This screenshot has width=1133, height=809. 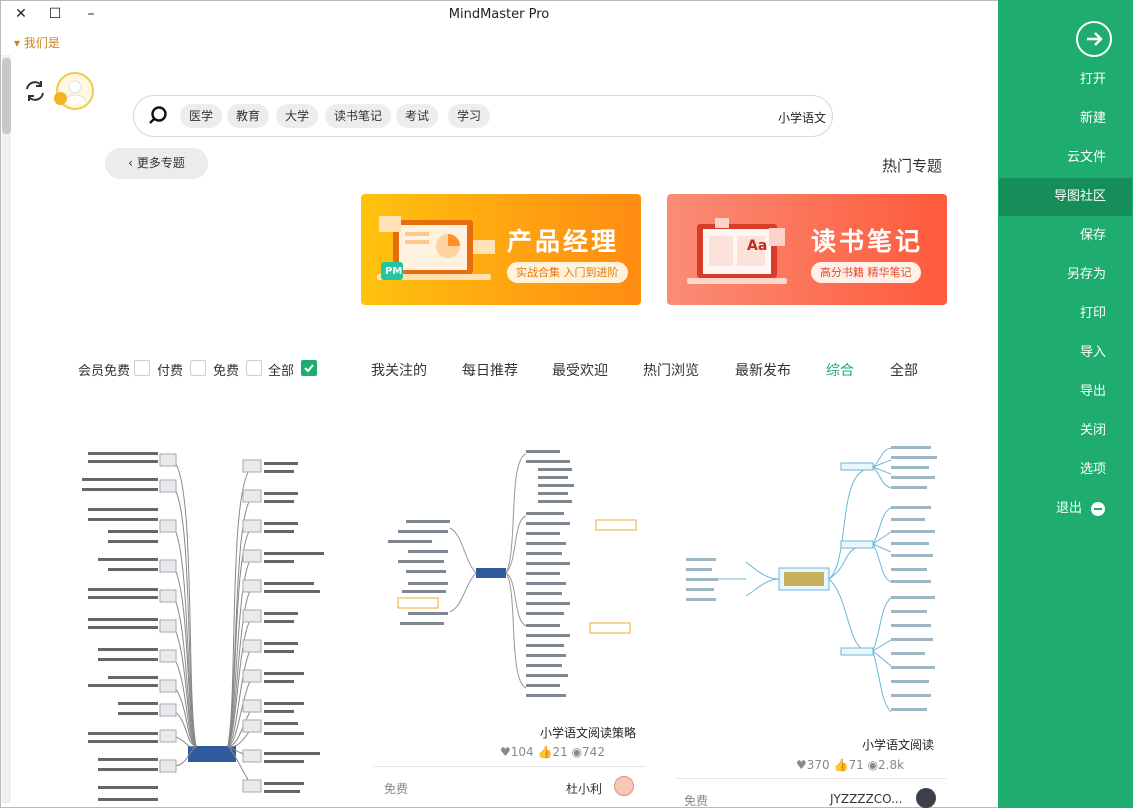 What do you see at coordinates (394, 271) in the screenshot?
I see `banner-icon-text: PM` at bounding box center [394, 271].